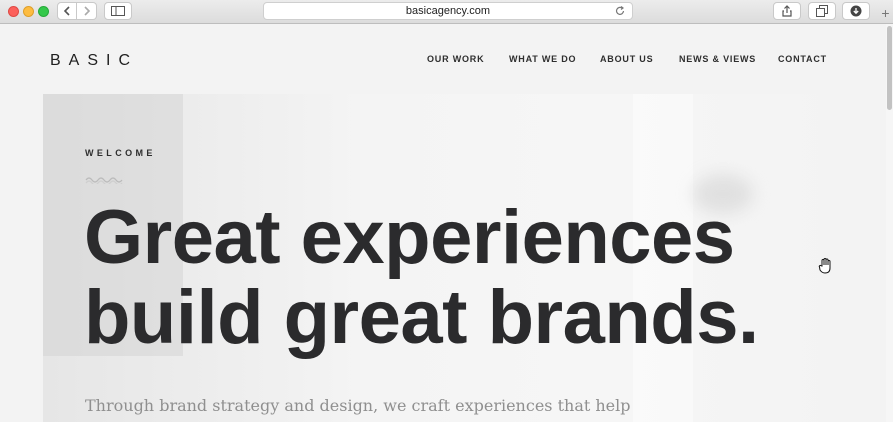  I want to click on downloads-button, so click(856, 11).